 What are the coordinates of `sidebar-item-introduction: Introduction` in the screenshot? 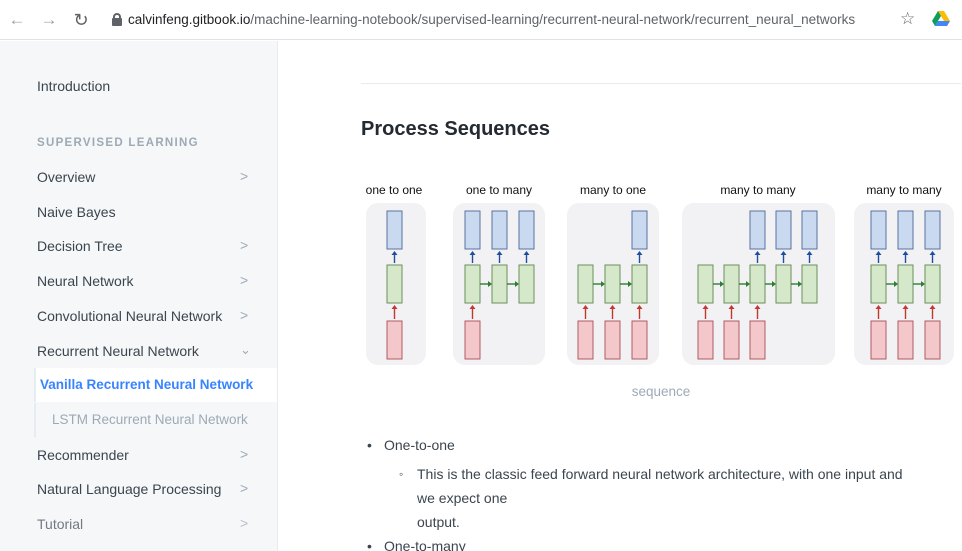 It's located at (138, 67).